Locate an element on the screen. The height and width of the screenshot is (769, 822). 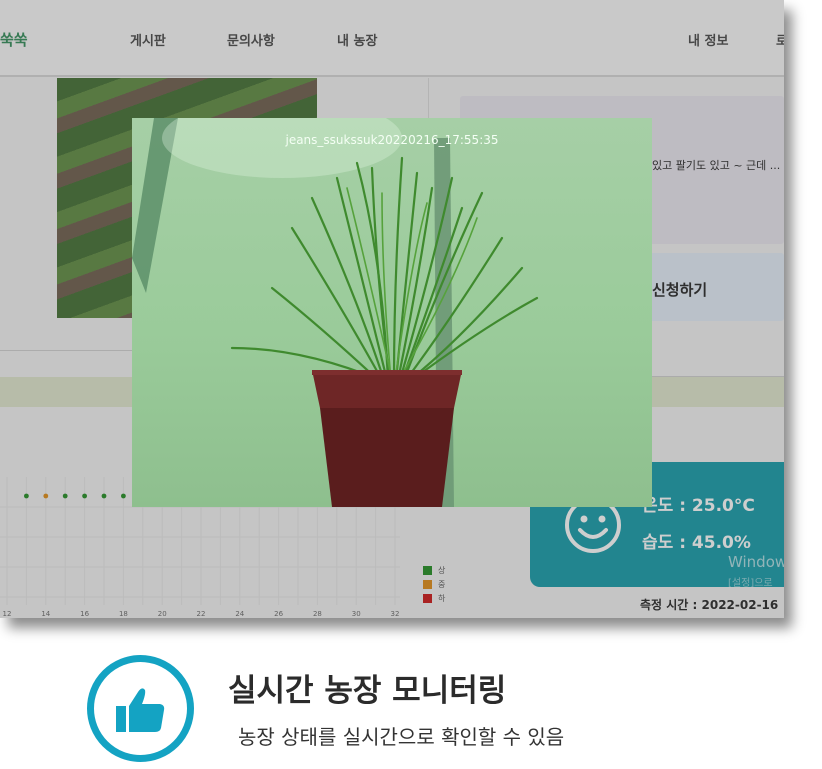
feature-subtitle: 농장 상태를 실시간으로 확인할 수 있음 is located at coordinates (401, 737).